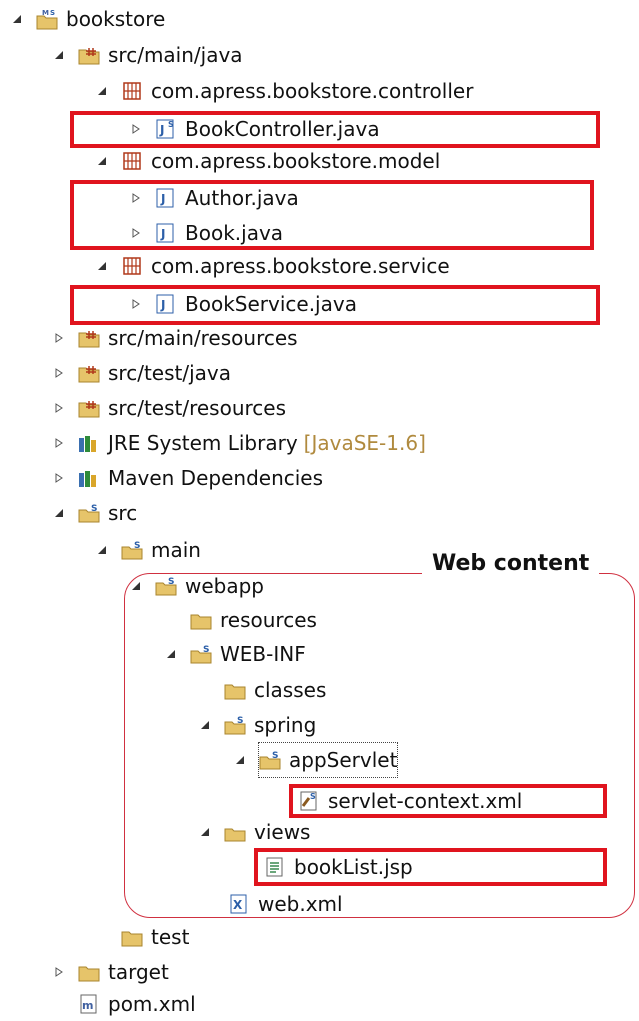 The height and width of the screenshot is (1021, 639). I want to click on views-label: views, so click(282, 832).